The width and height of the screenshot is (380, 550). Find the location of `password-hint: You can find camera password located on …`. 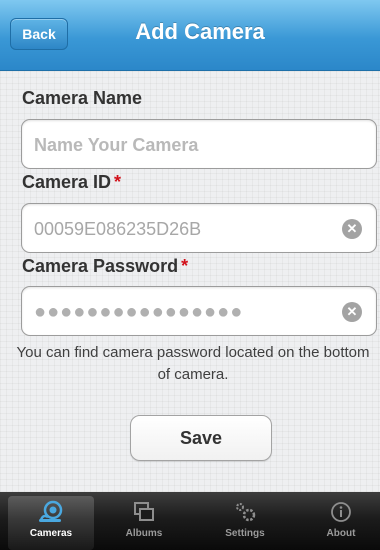

password-hint: You can find camera password located on … is located at coordinates (193, 363).